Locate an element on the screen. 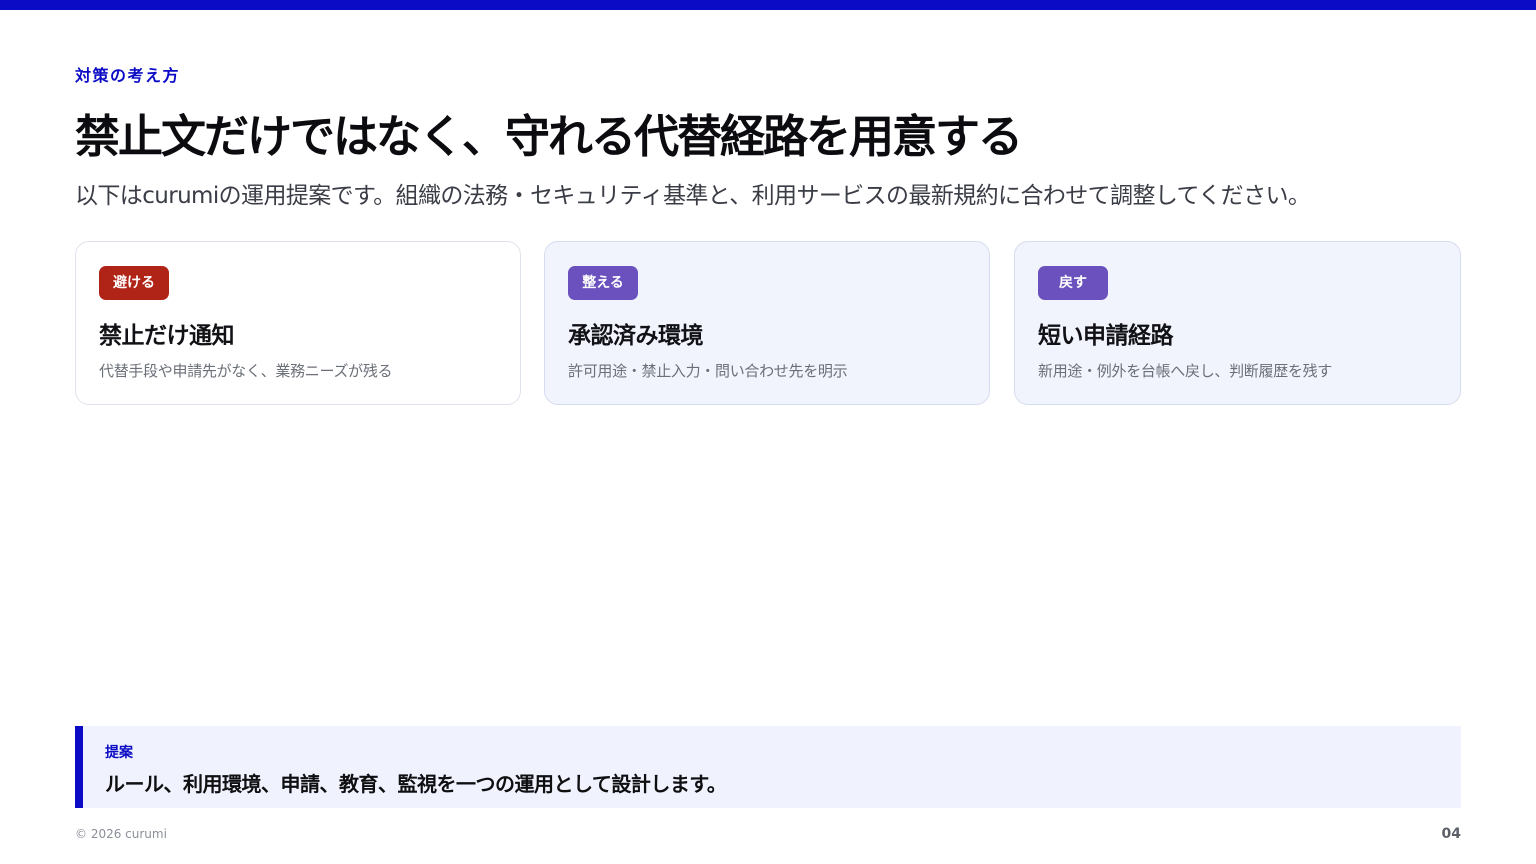  proposal-callout: 提案 ルール、利用環境、申請、教育、監視を一つの運用として設計します。 is located at coordinates (768, 767).